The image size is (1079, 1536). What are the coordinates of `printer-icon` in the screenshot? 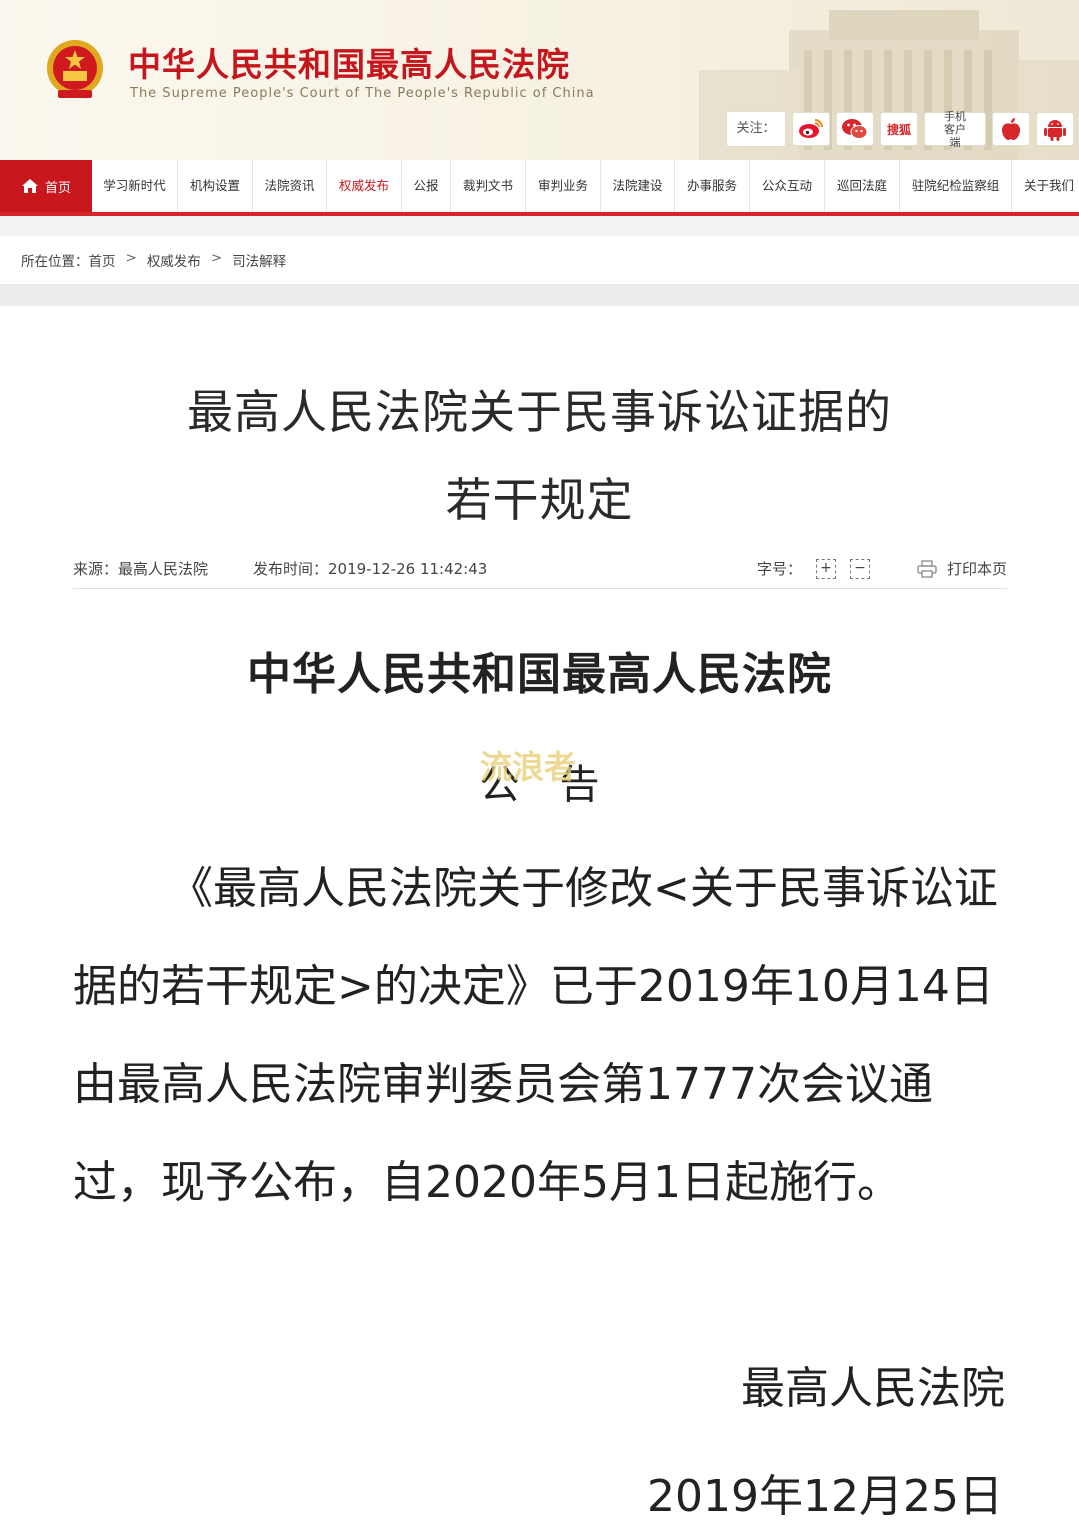 It's located at (927, 568).